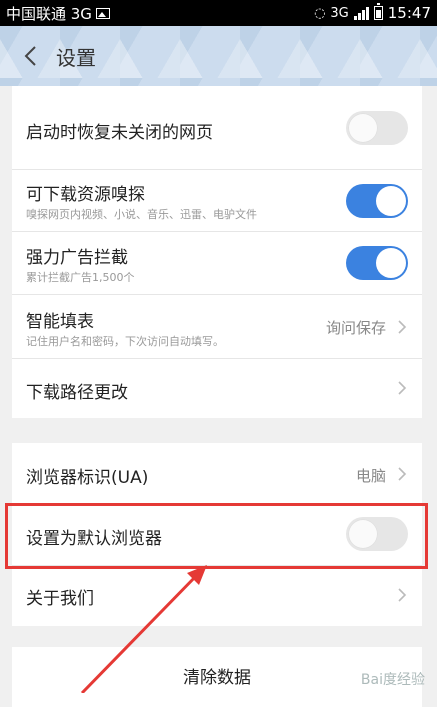 The height and width of the screenshot is (707, 437). What do you see at coordinates (119, 133) in the screenshot?
I see `restore-tabs-label: 启动时恢复未关闭的网页` at bounding box center [119, 133].